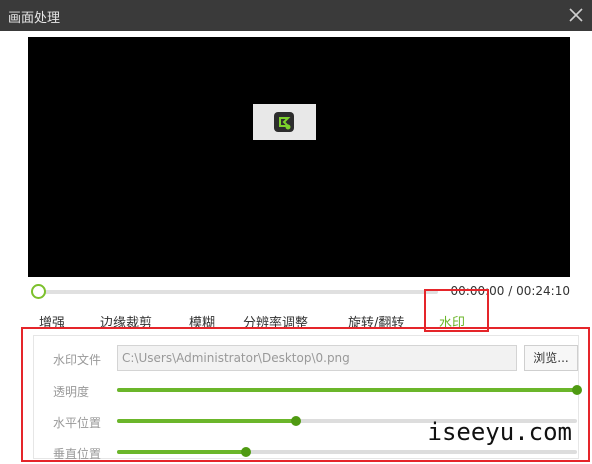  I want to click on opacity-slider, so click(349, 390).